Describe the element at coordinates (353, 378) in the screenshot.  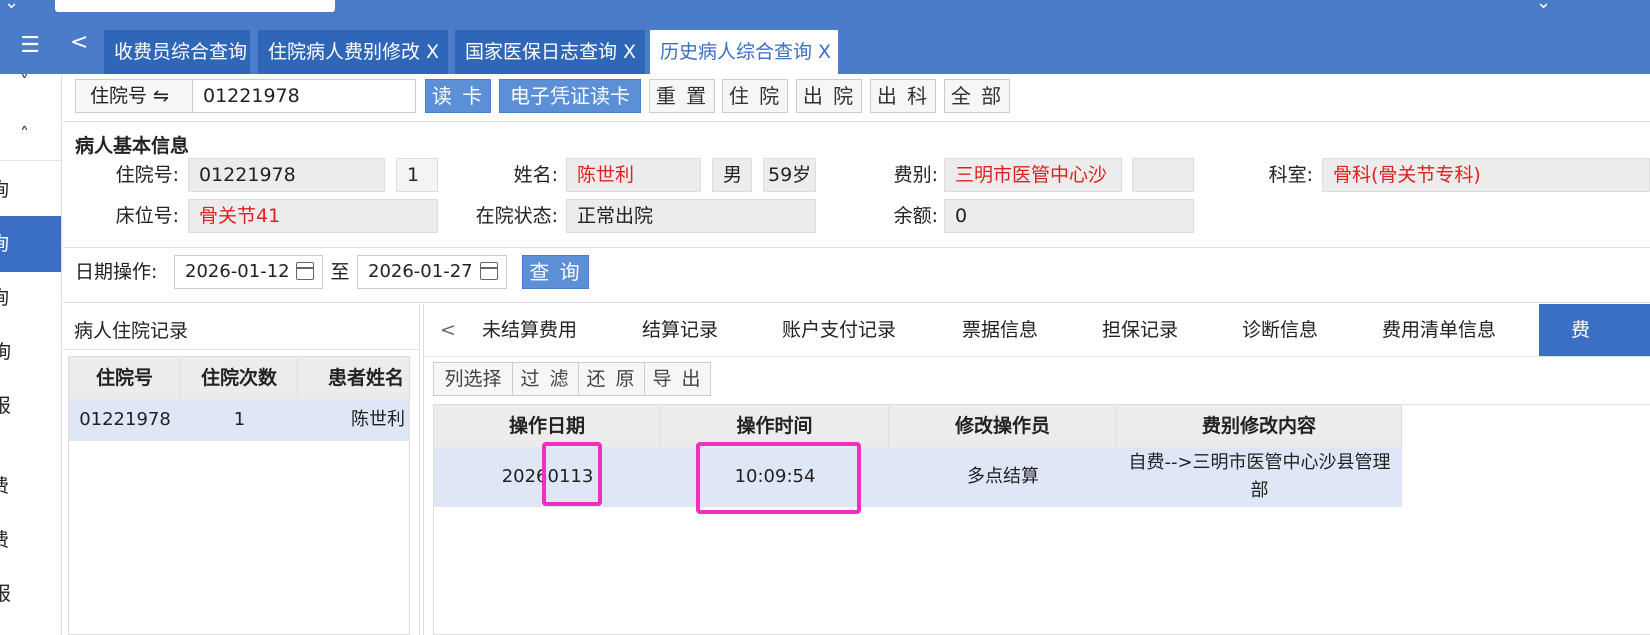
I see `column-header-patient-name: 患者姓名` at that location.